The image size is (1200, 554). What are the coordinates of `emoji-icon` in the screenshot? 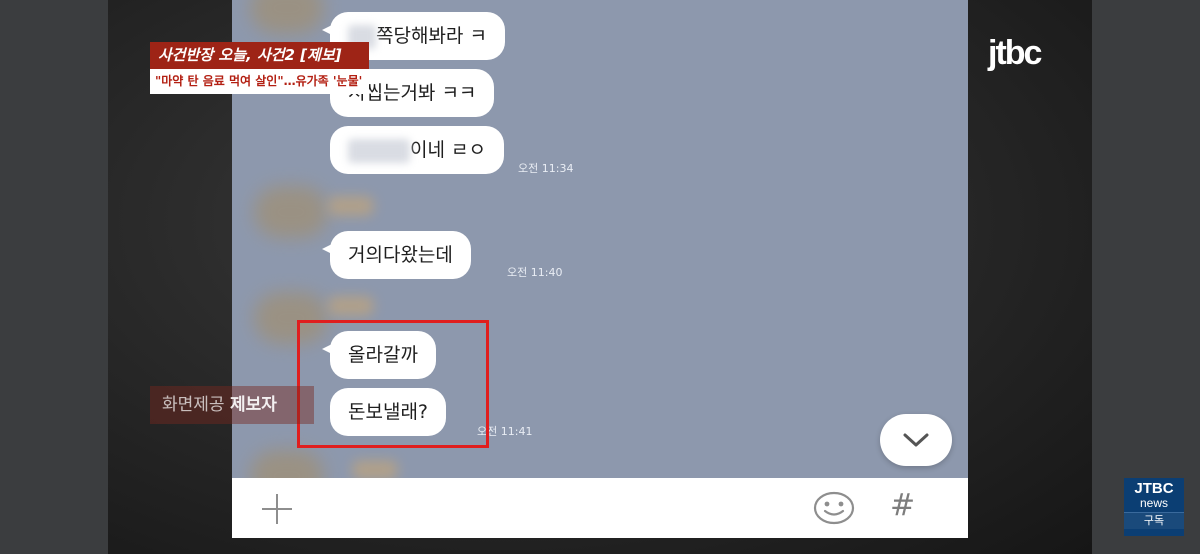 It's located at (834, 508).